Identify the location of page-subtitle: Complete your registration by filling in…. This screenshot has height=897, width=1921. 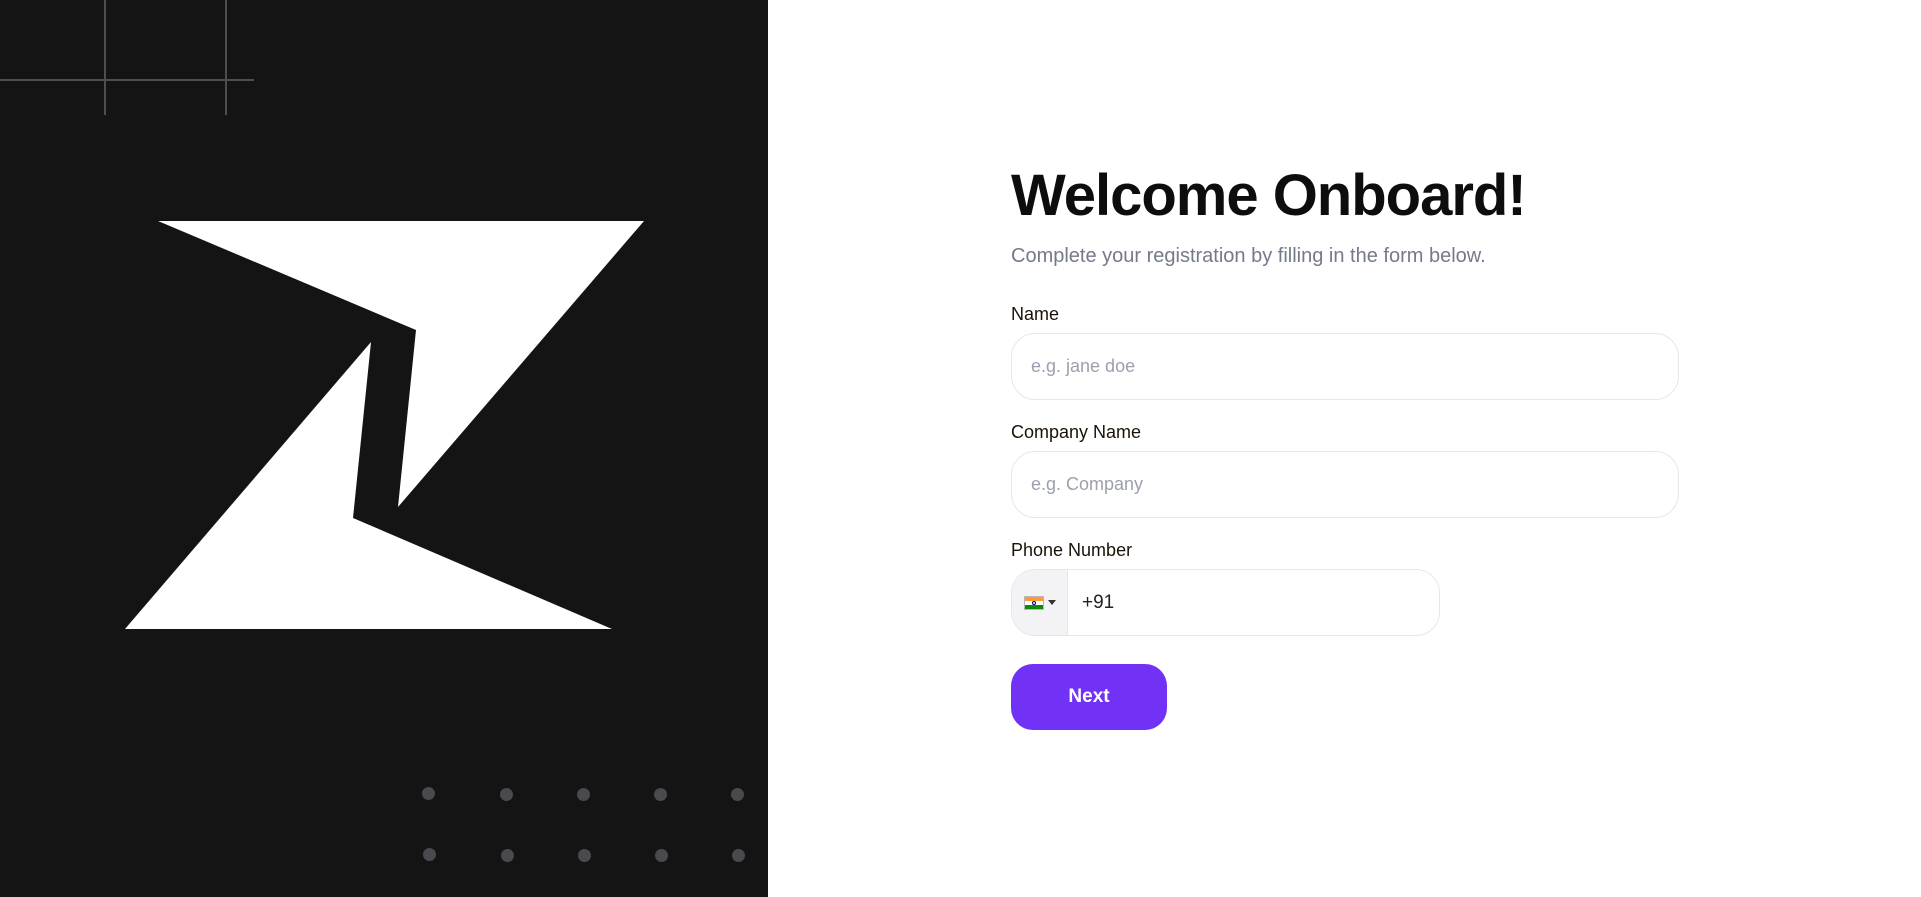
(1248, 256).